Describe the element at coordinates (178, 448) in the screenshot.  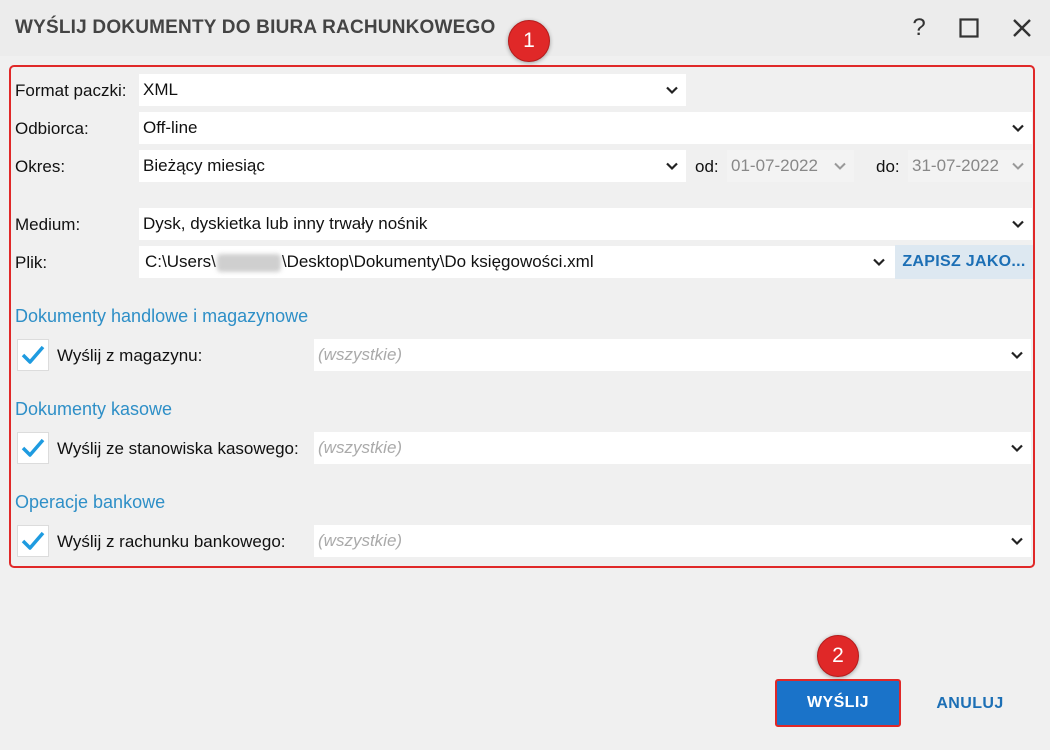
I see `cash-label: Wyślij ze stanowiska kasowego:` at that location.